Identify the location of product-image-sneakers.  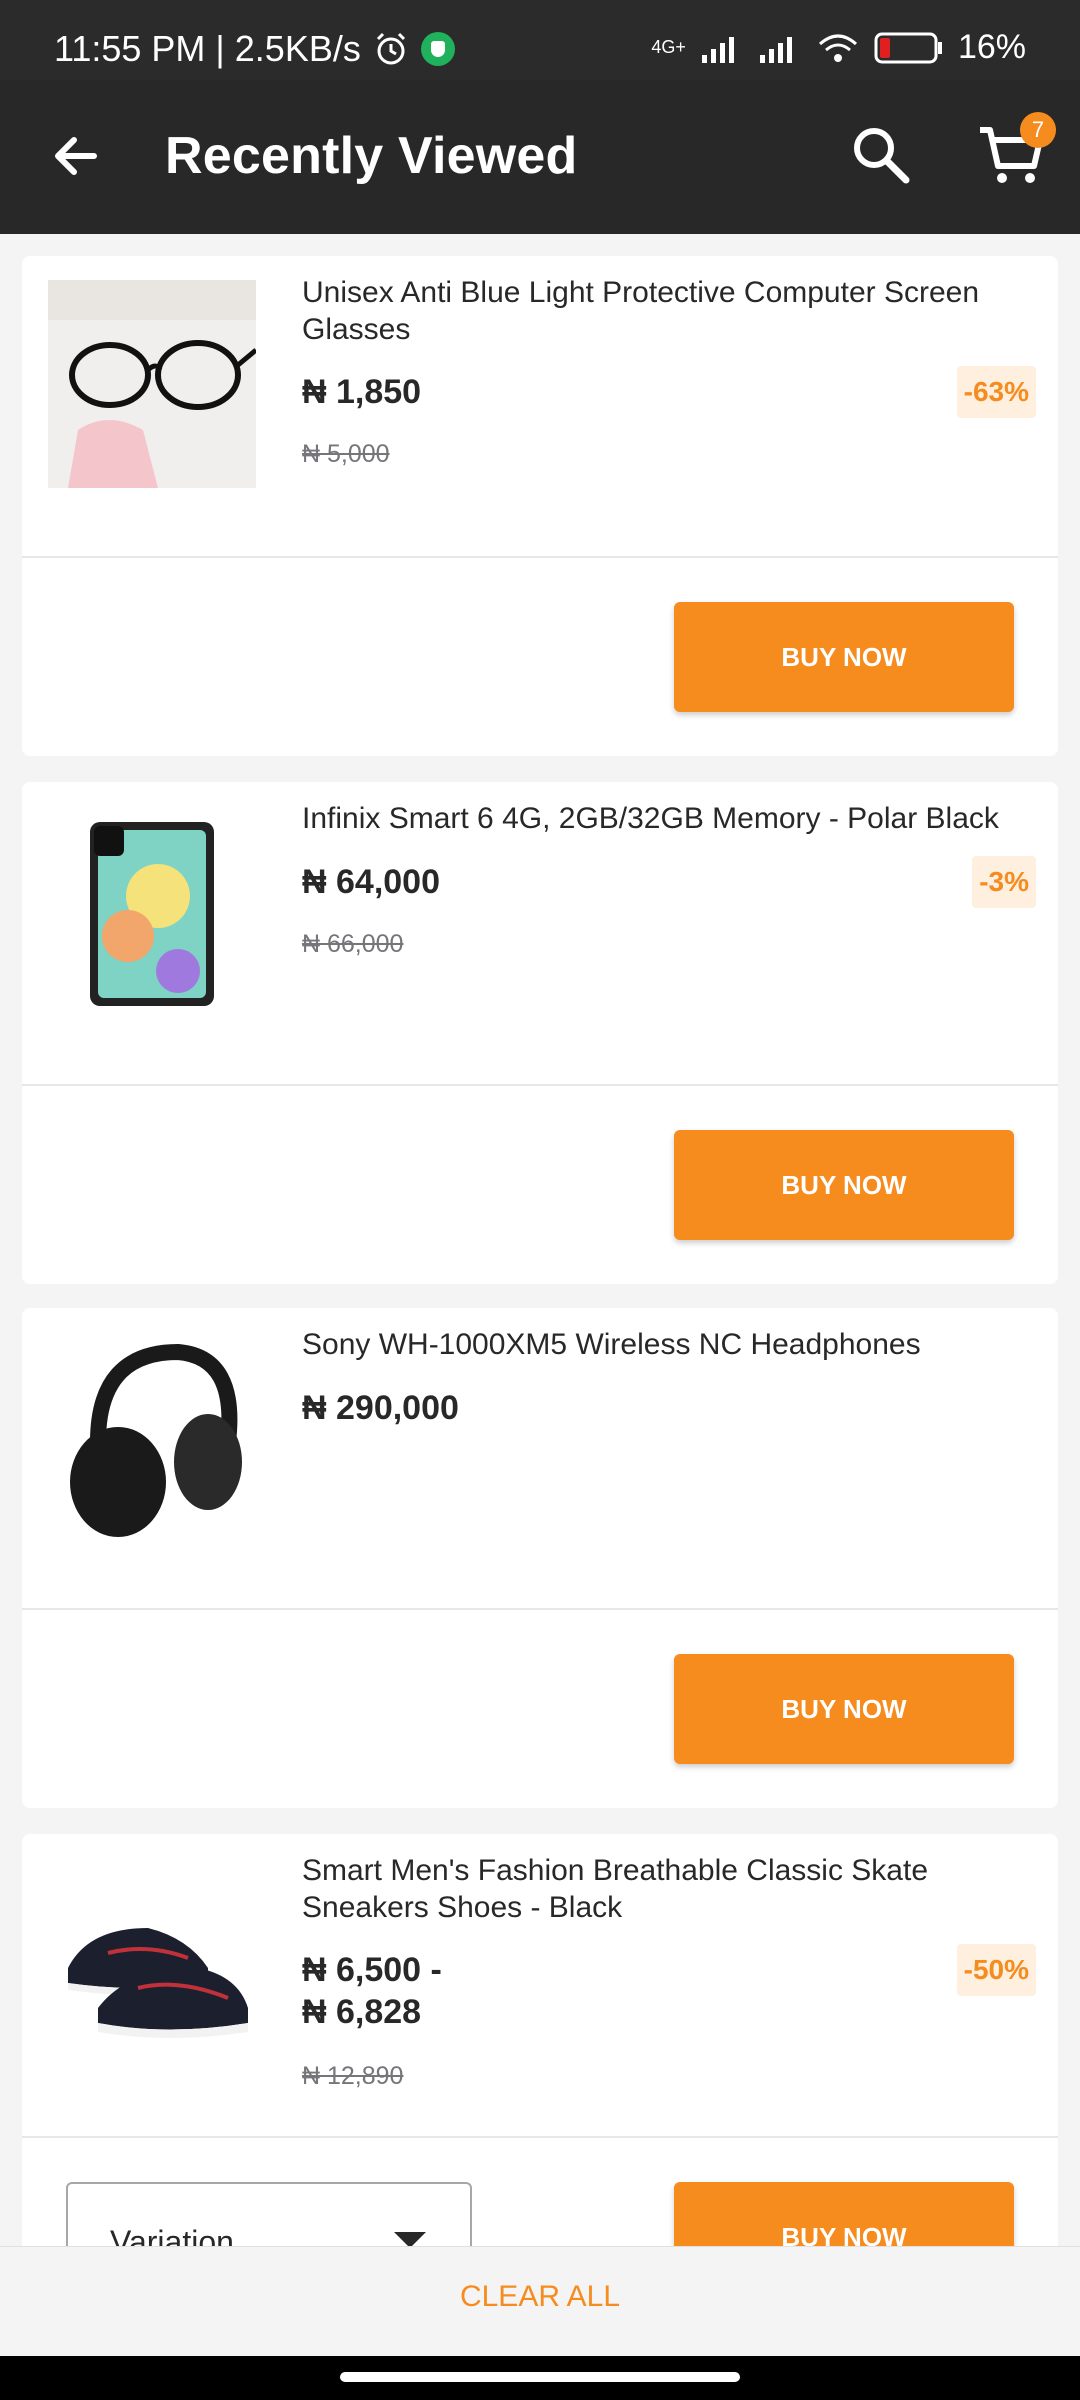
(152, 1962).